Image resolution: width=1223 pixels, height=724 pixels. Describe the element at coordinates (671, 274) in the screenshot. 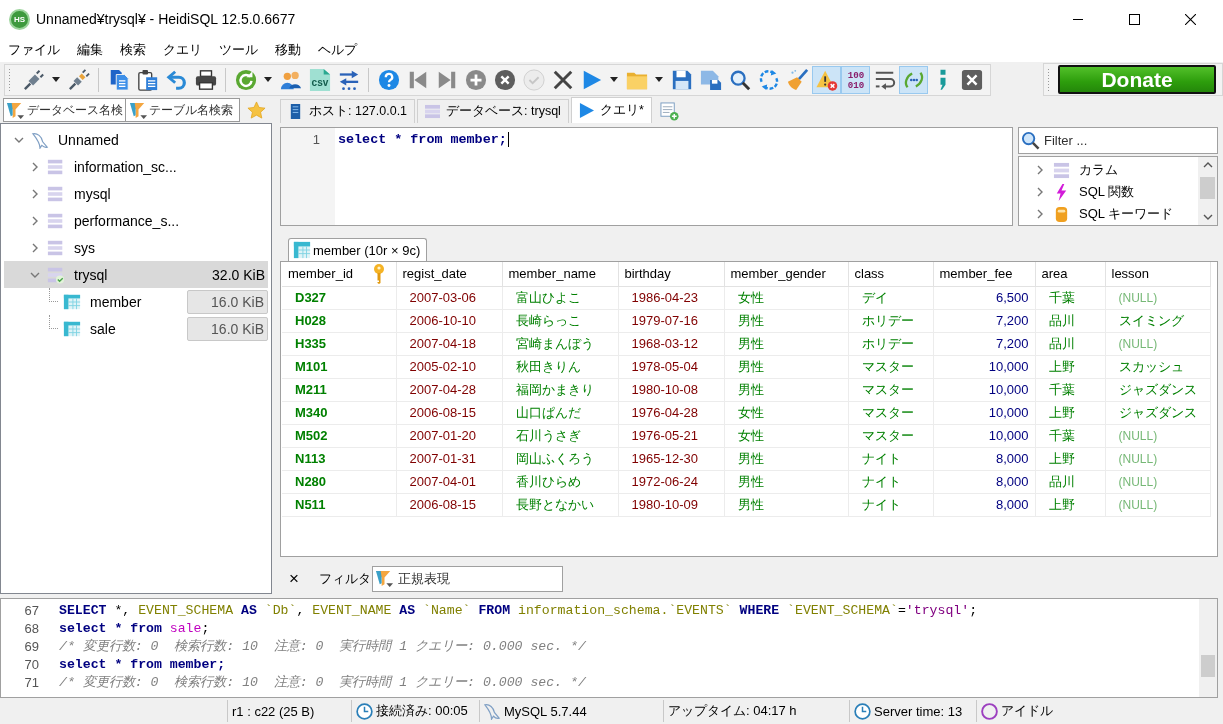

I see `column-header: birthday` at that location.